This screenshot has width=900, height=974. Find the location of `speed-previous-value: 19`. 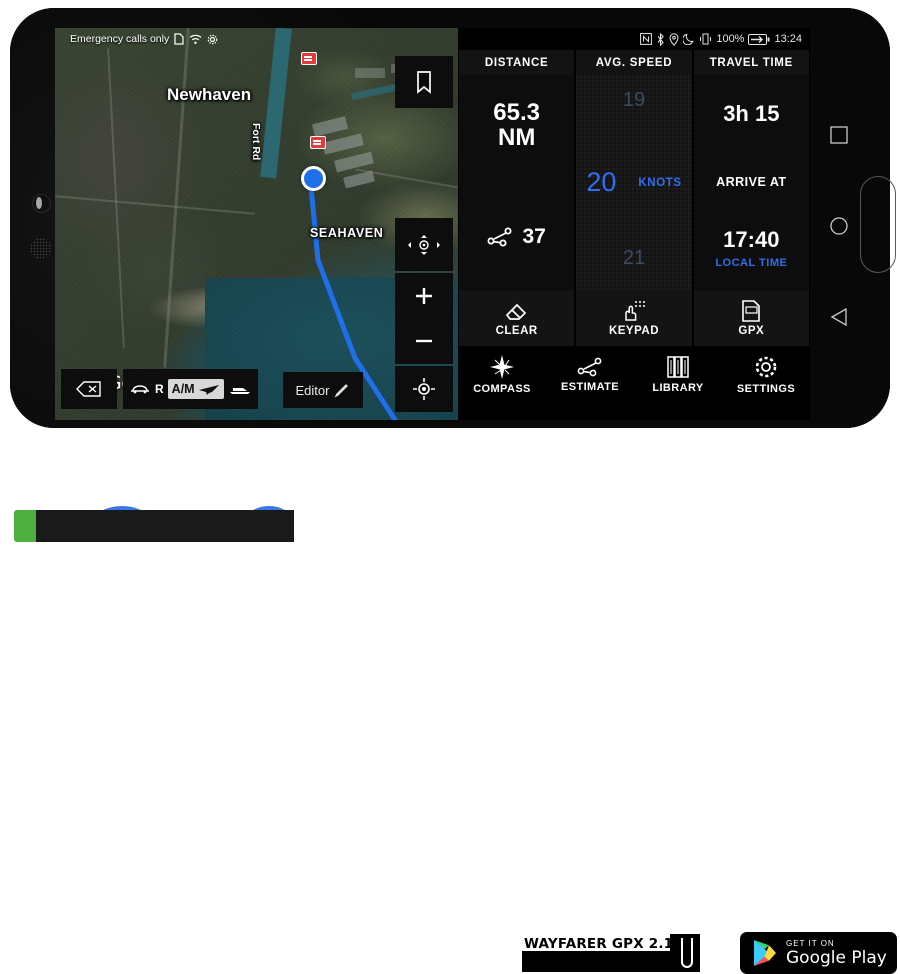

speed-previous-value: 19 is located at coordinates (633, 100).